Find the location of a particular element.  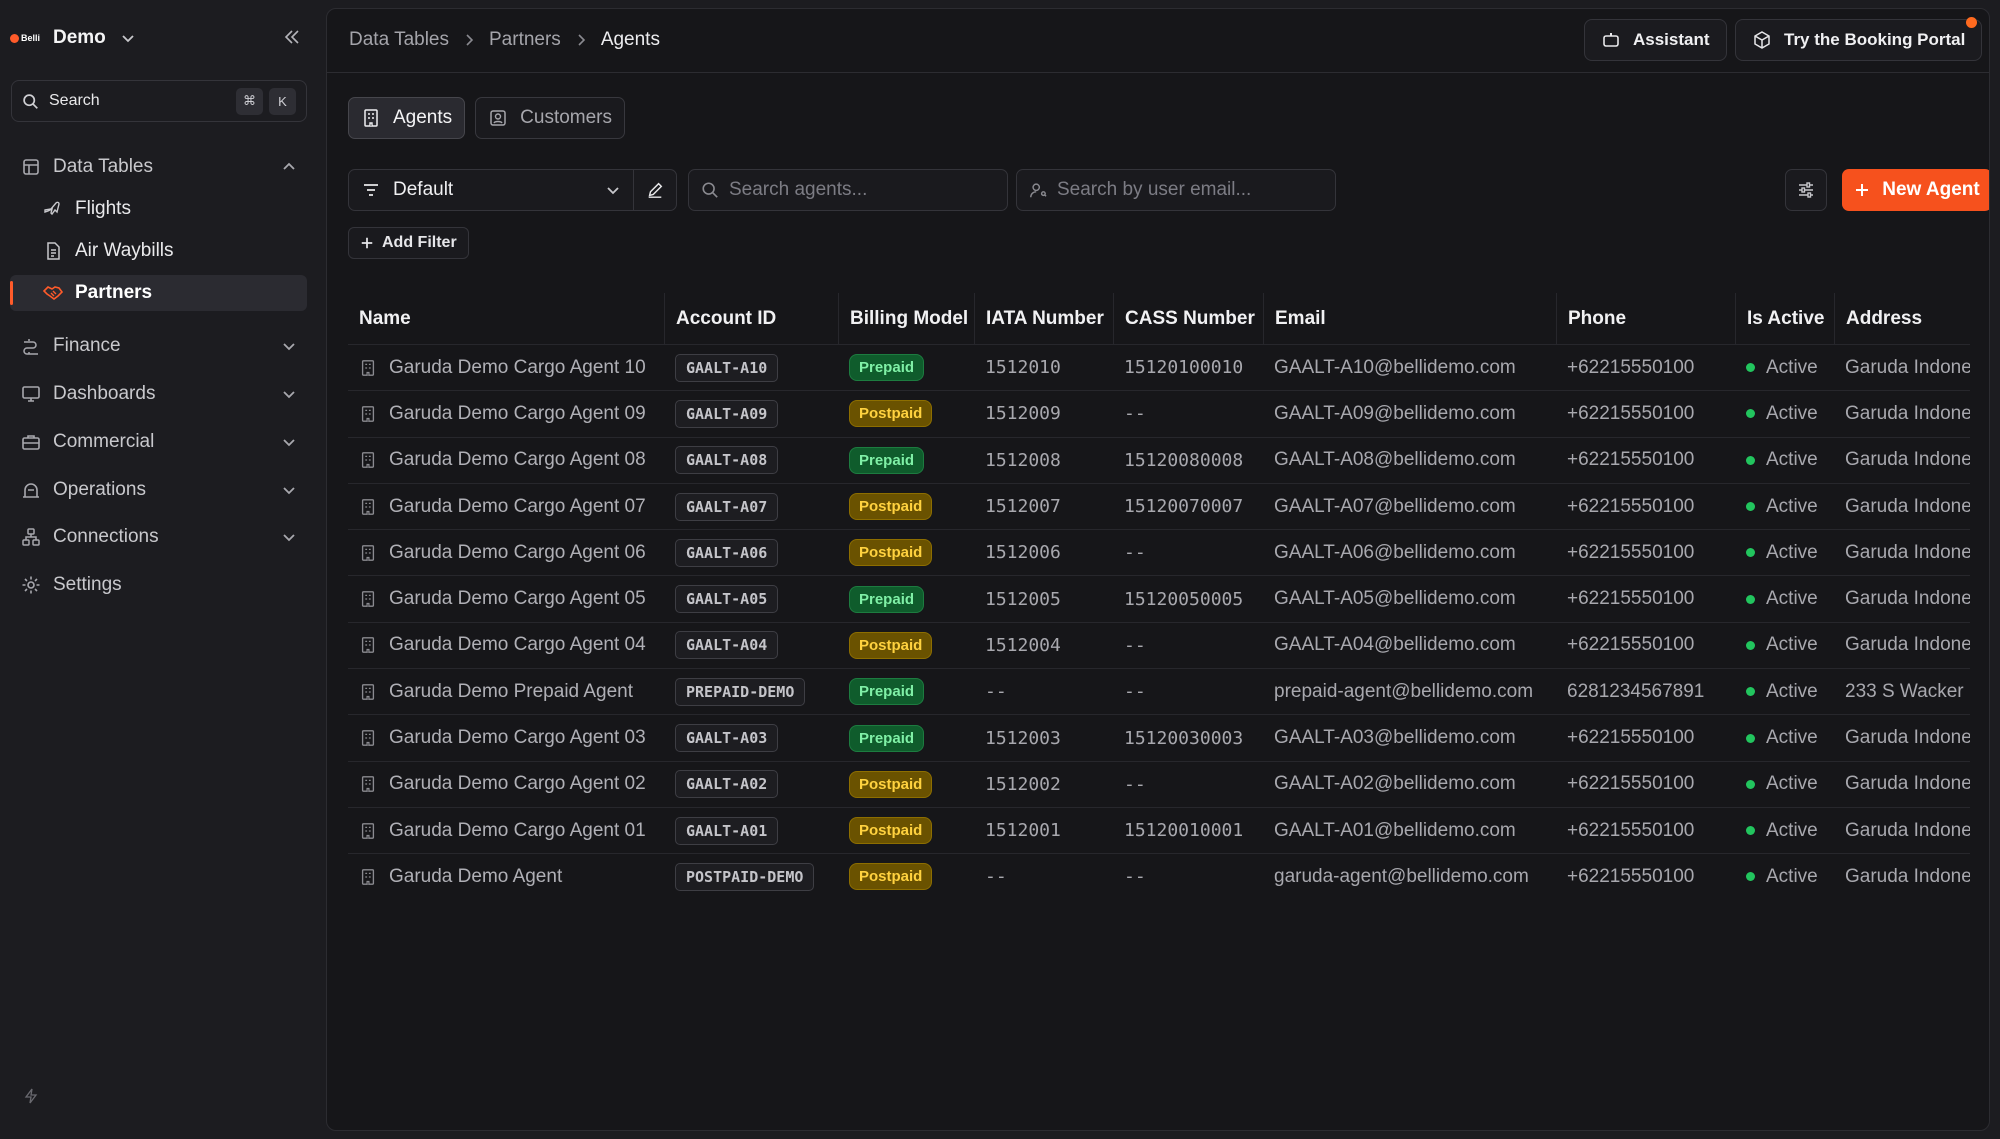

agent-name: Garuda Demo Cargo Agent 06 is located at coordinates (517, 552).